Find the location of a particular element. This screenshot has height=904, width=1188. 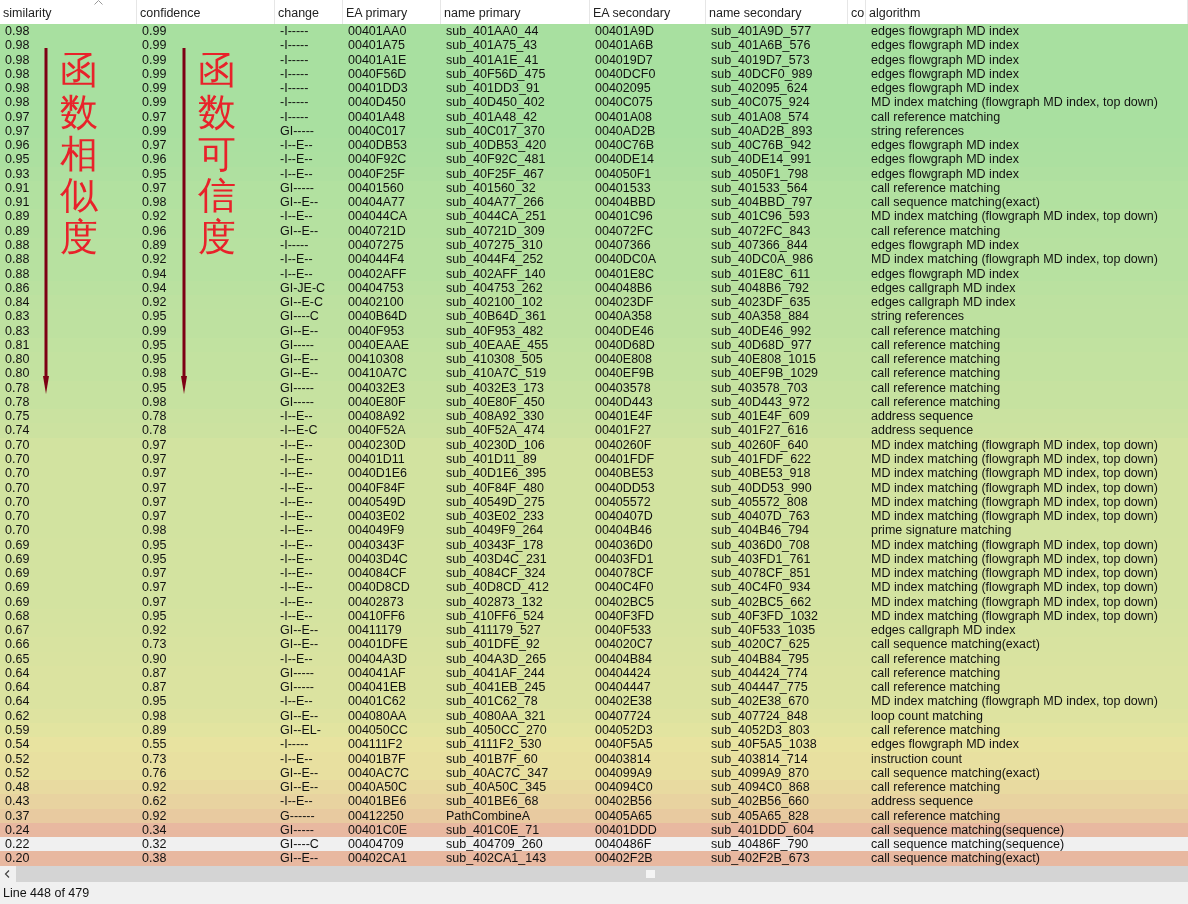

table-cell-text: 0.80 is located at coordinates (17, 373).